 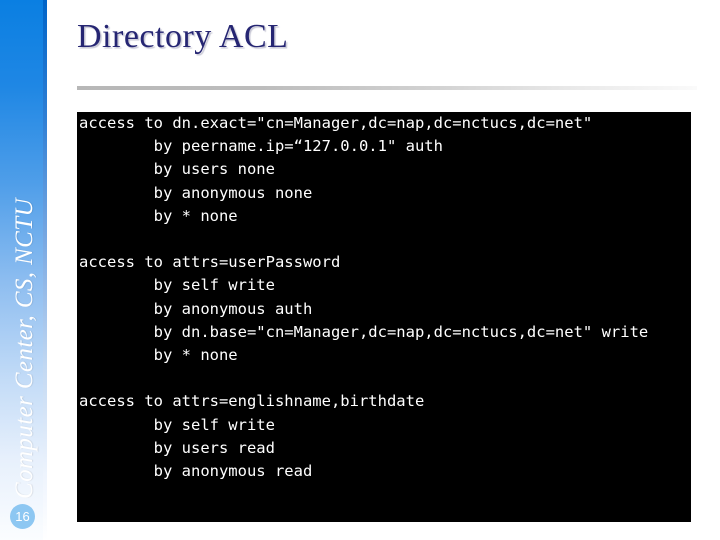 What do you see at coordinates (210, 262) in the screenshot?
I see `code-line: access to attrs=userPassword` at bounding box center [210, 262].